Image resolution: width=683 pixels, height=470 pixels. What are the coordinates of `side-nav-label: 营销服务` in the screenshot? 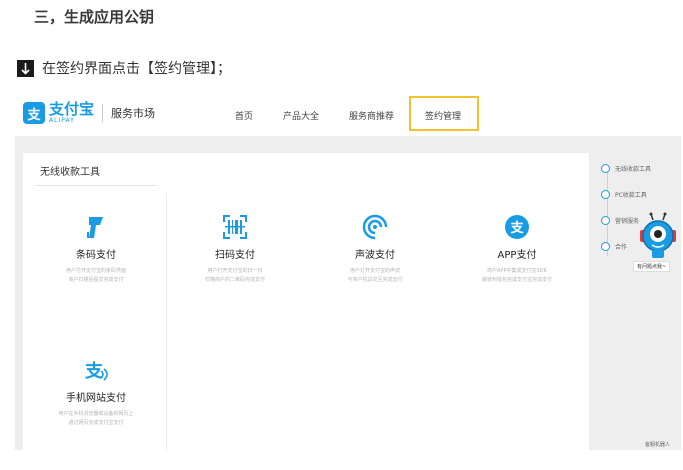 It's located at (627, 221).